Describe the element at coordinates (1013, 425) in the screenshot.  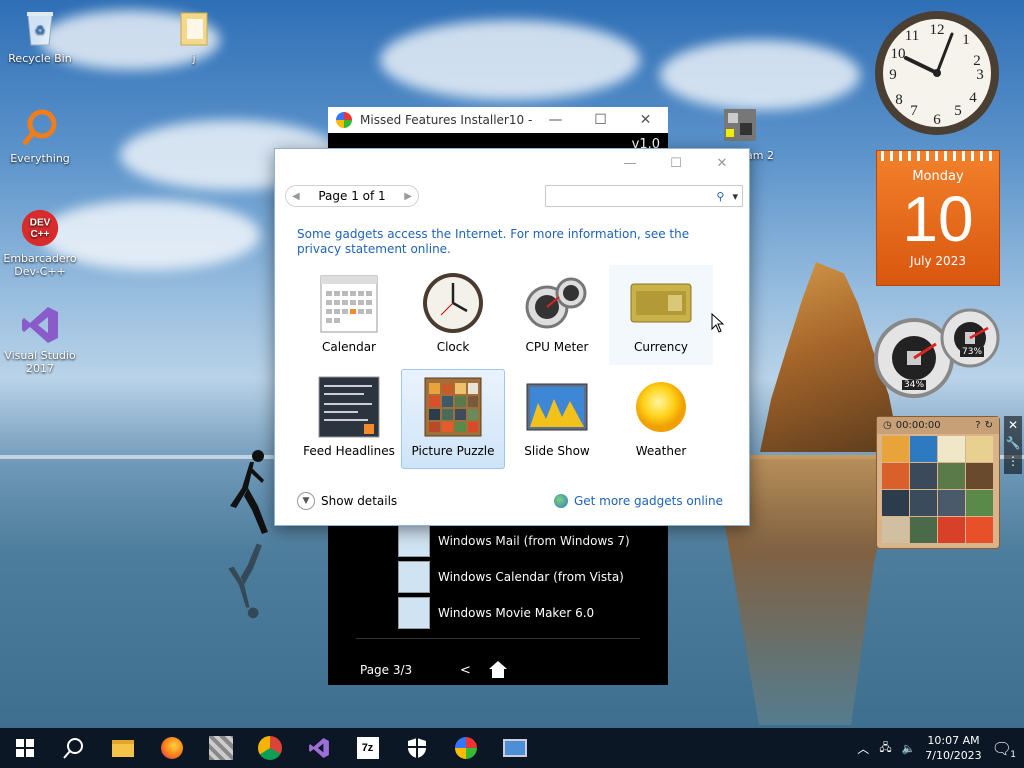
I see `close-gadget-icon: ✕` at that location.